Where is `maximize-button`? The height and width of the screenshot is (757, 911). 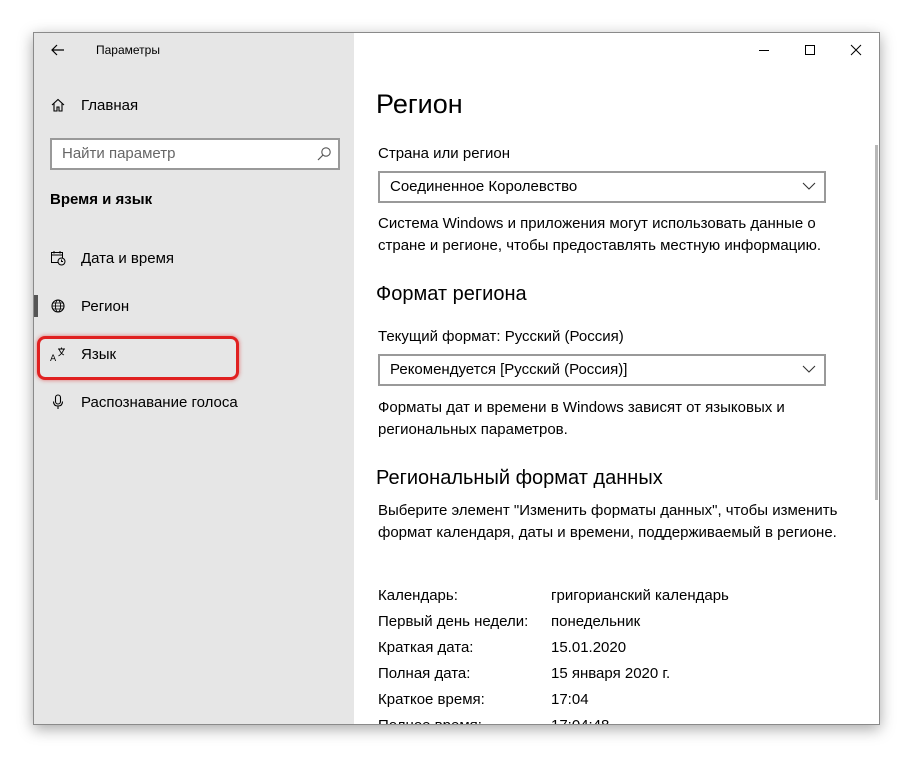 maximize-button is located at coordinates (810, 50).